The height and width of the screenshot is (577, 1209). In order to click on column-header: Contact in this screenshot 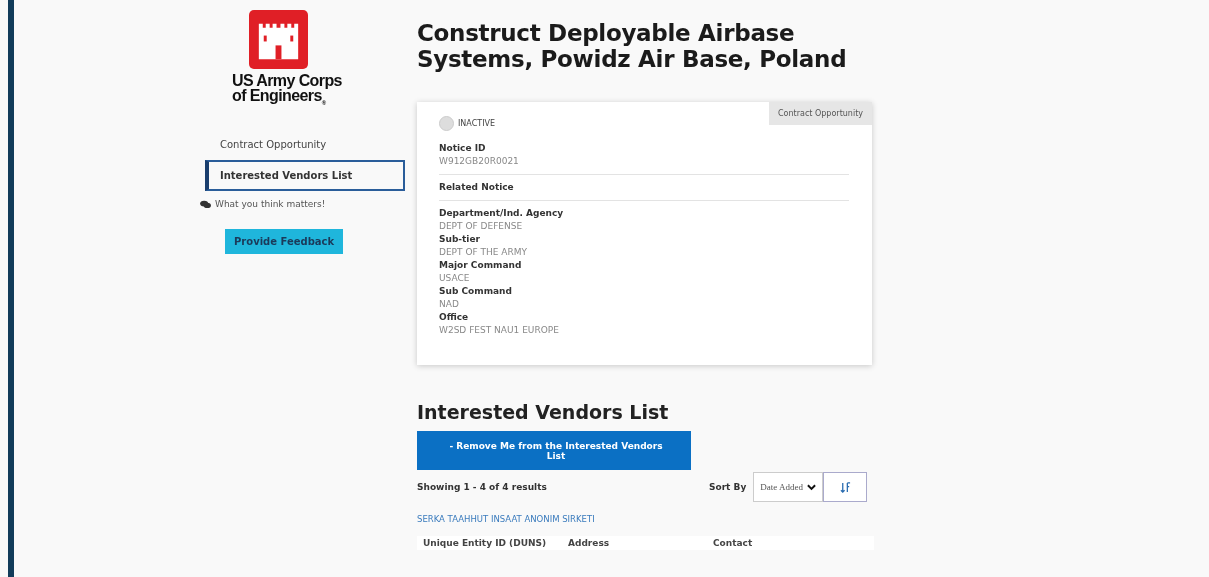, I will do `click(733, 543)`.